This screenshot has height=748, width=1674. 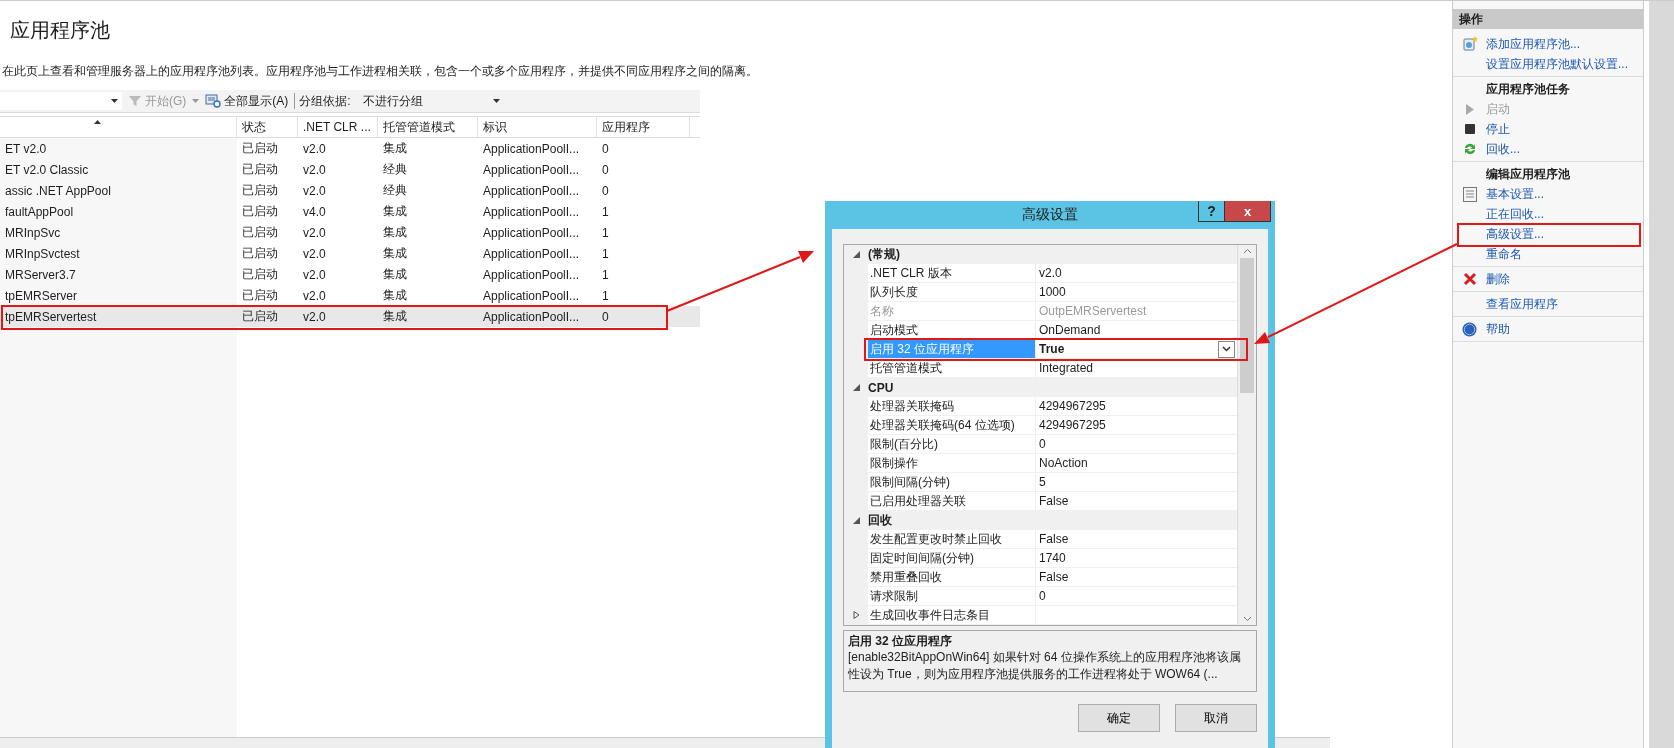 What do you see at coordinates (1216, 718) in the screenshot?
I see `dialog-button: 取消` at bounding box center [1216, 718].